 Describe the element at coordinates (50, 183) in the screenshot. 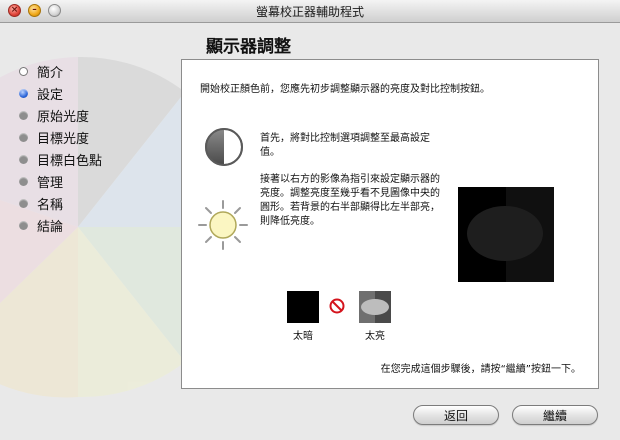

I see `step-label: 管理` at that location.